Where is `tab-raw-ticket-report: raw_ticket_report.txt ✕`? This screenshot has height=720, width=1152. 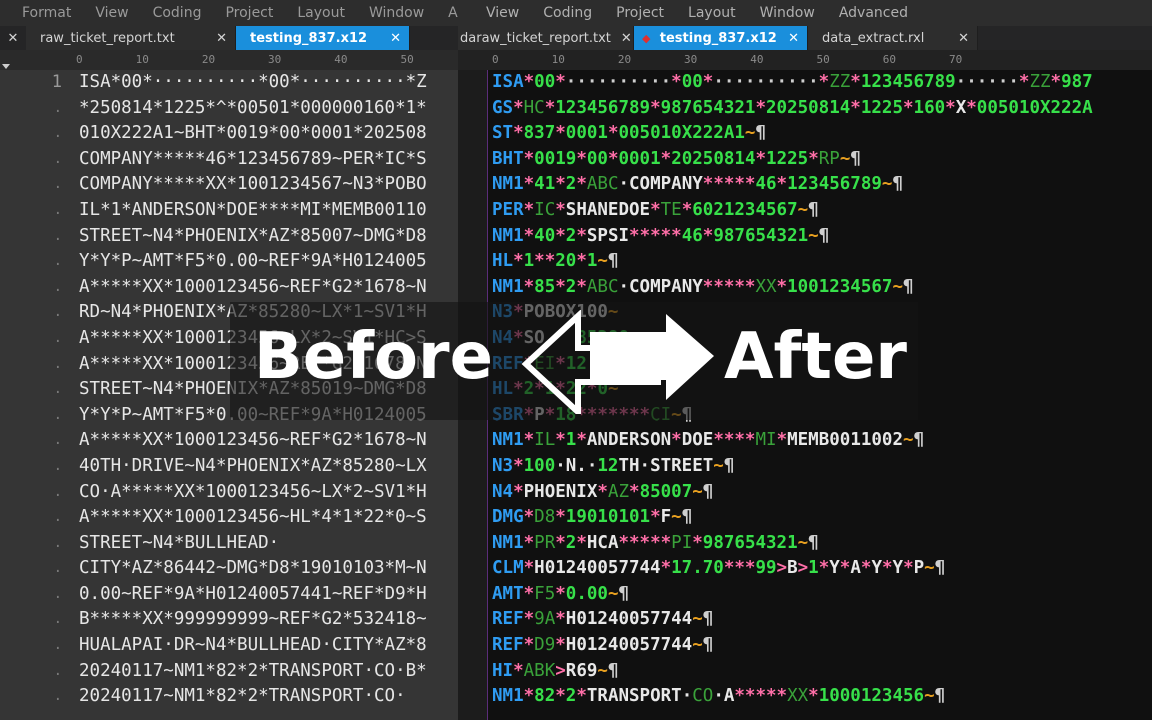
tab-raw-ticket-report: raw_ticket_report.txt ✕ is located at coordinates (131, 38).